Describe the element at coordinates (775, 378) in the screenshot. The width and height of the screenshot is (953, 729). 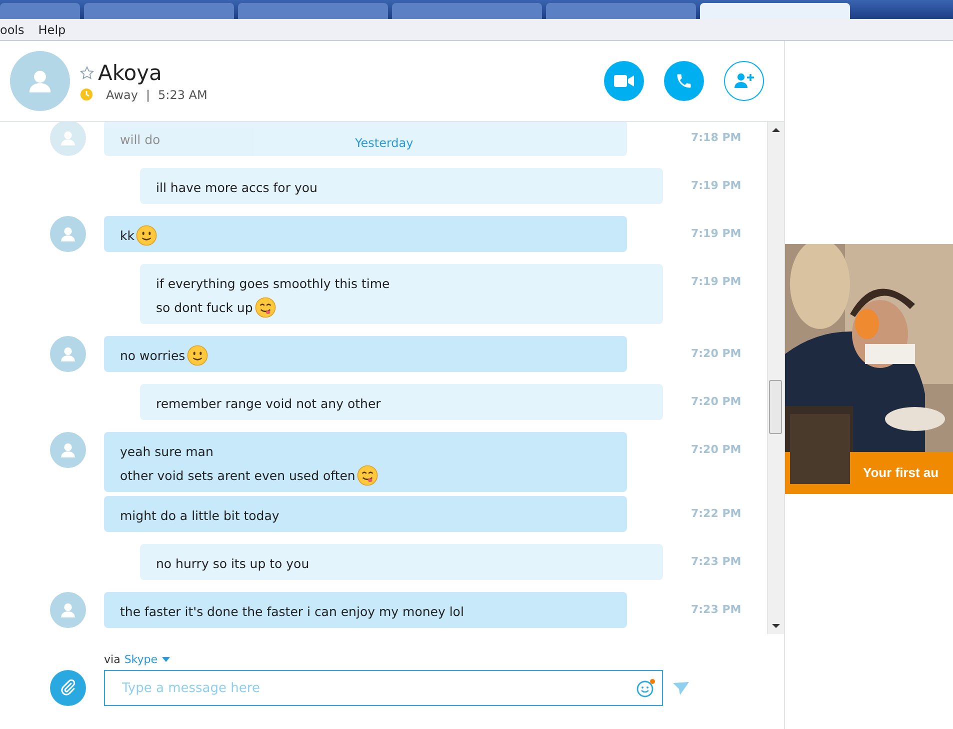
I see `scrollbar` at that location.